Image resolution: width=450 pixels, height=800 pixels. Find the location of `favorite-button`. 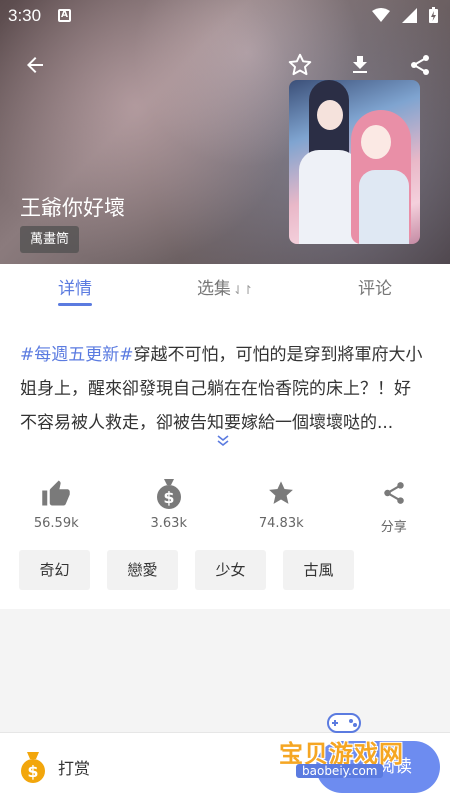

favorite-button is located at coordinates (300, 65).